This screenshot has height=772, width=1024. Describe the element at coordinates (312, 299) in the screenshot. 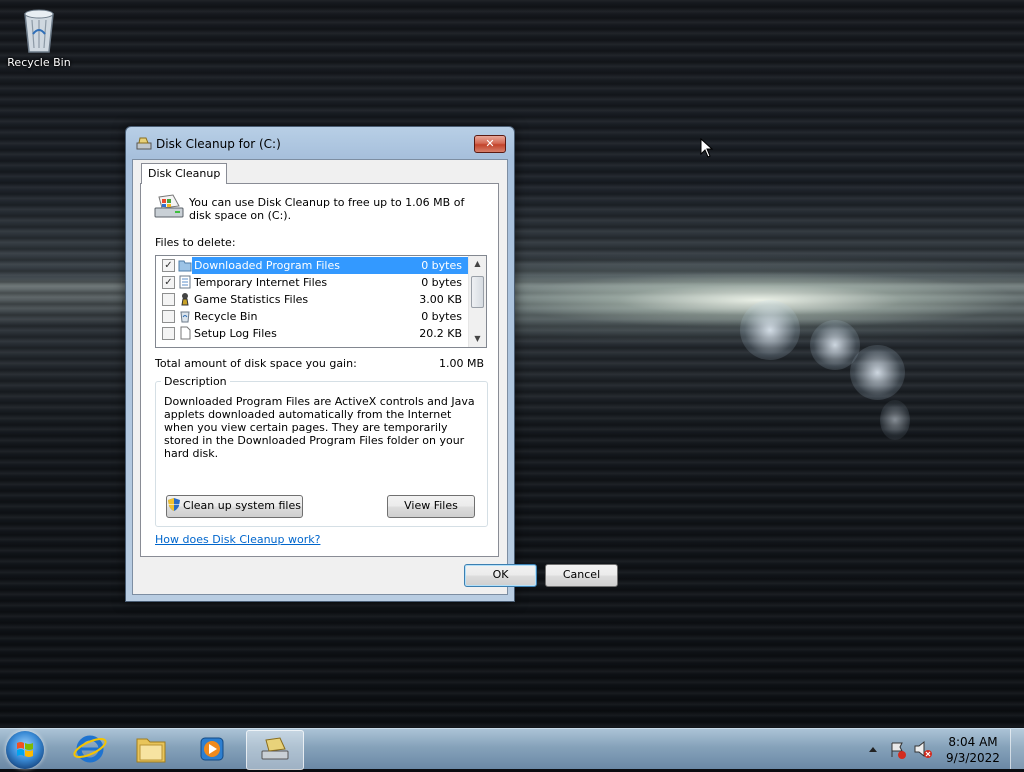

I see `list-item: Game Statistics Files 3.00 KB` at that location.